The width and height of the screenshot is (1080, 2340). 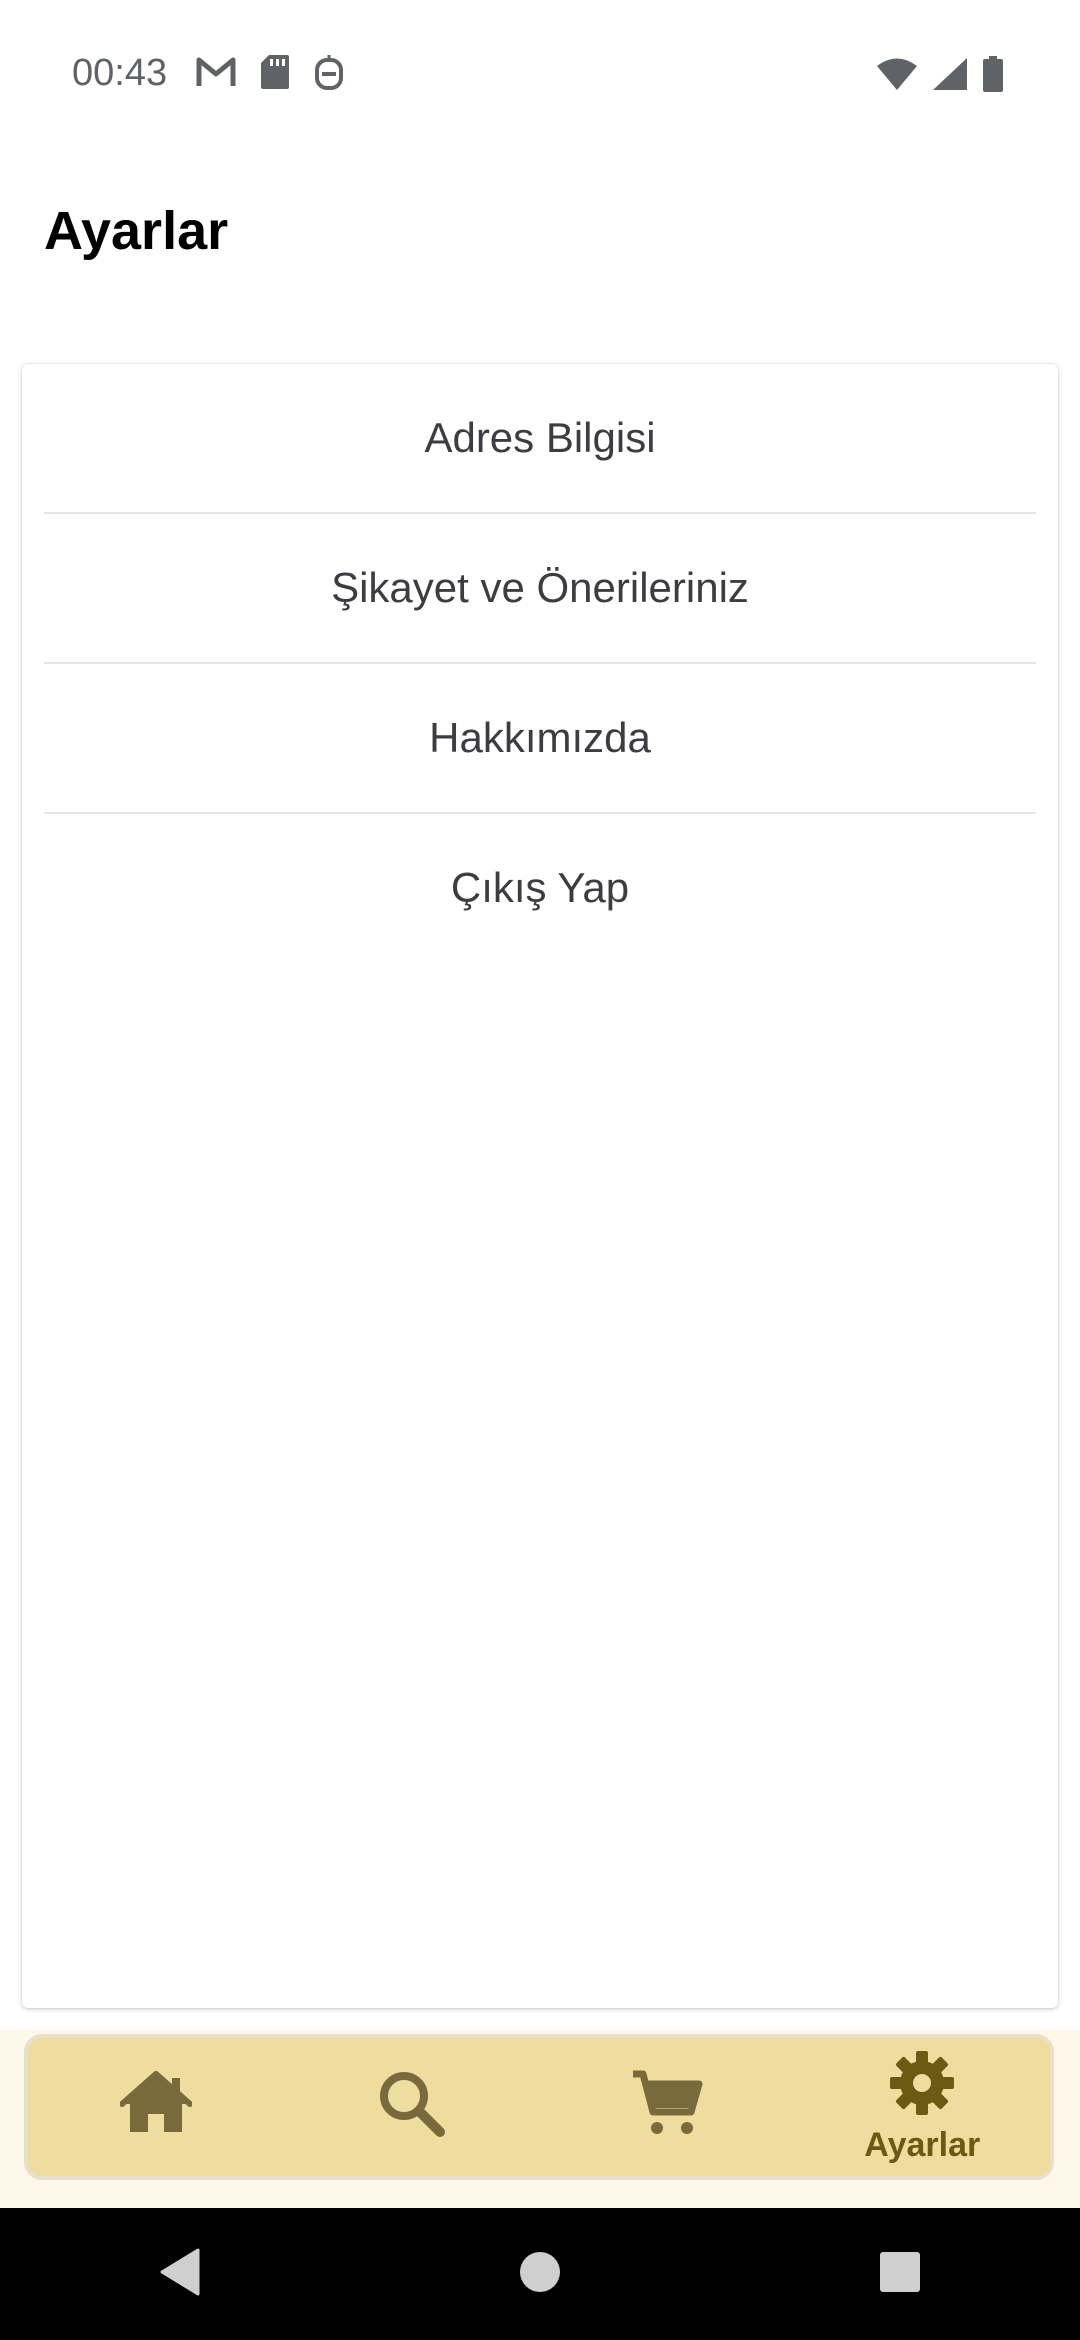 I want to click on nav-item-settings: Ayarlar, so click(x=922, y=2107).